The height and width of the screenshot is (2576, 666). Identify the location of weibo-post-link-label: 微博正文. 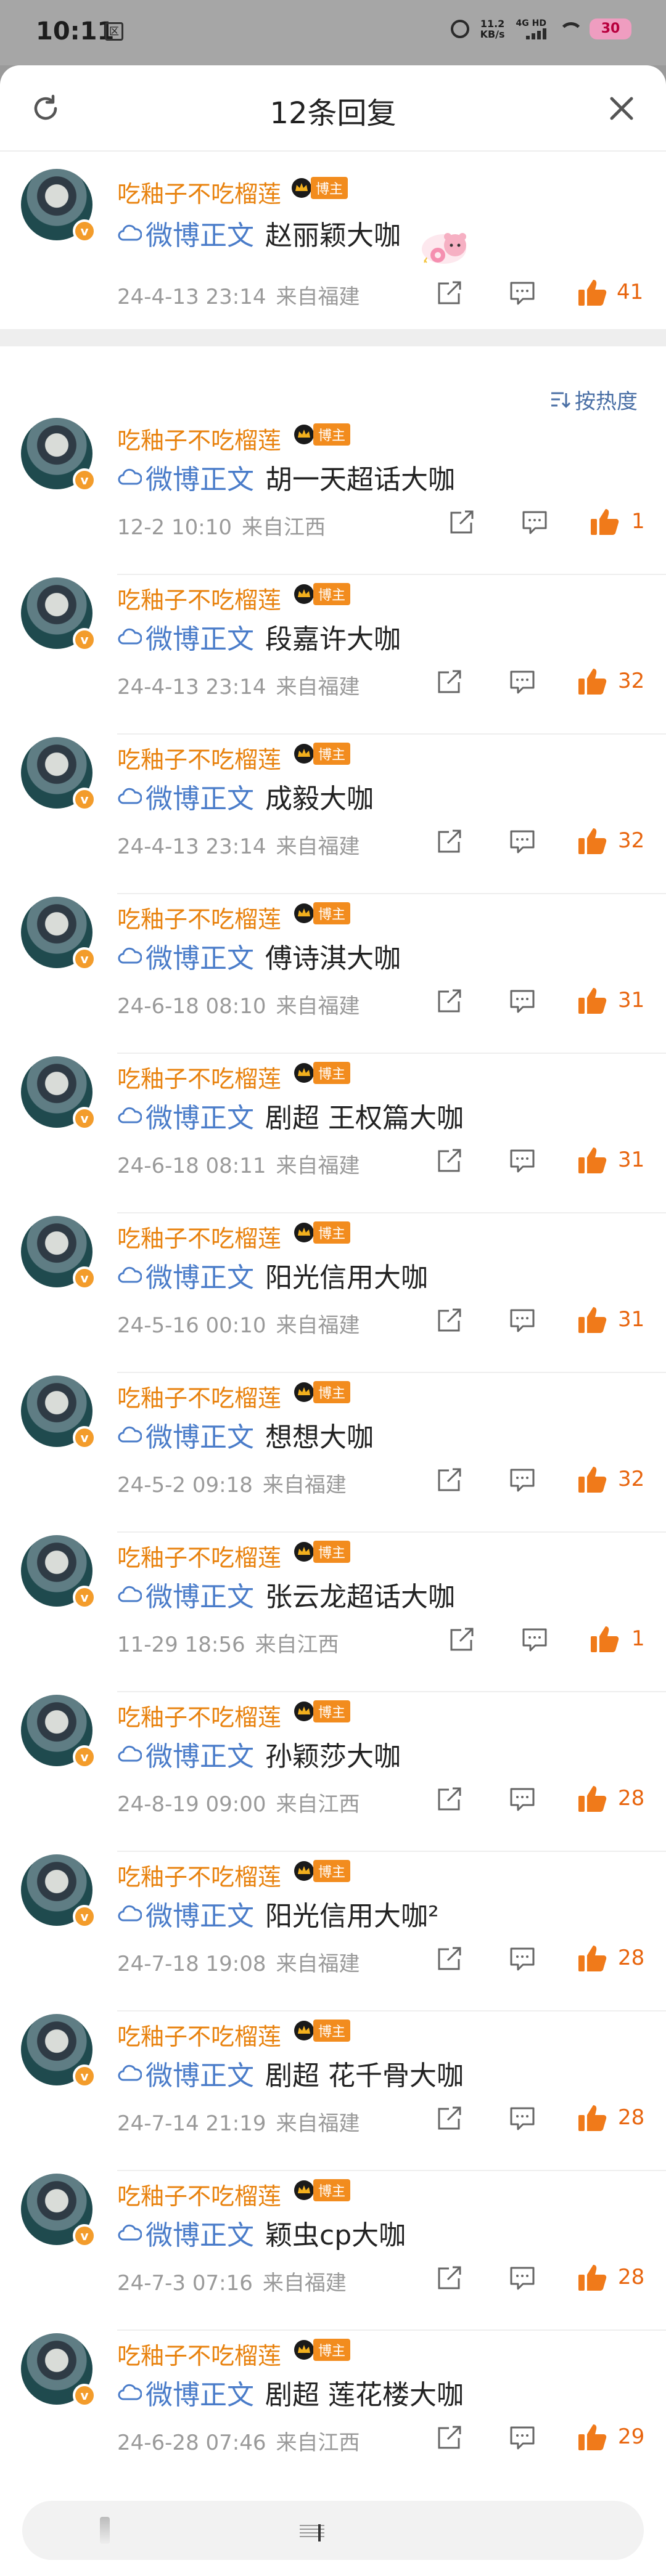
(200, 799).